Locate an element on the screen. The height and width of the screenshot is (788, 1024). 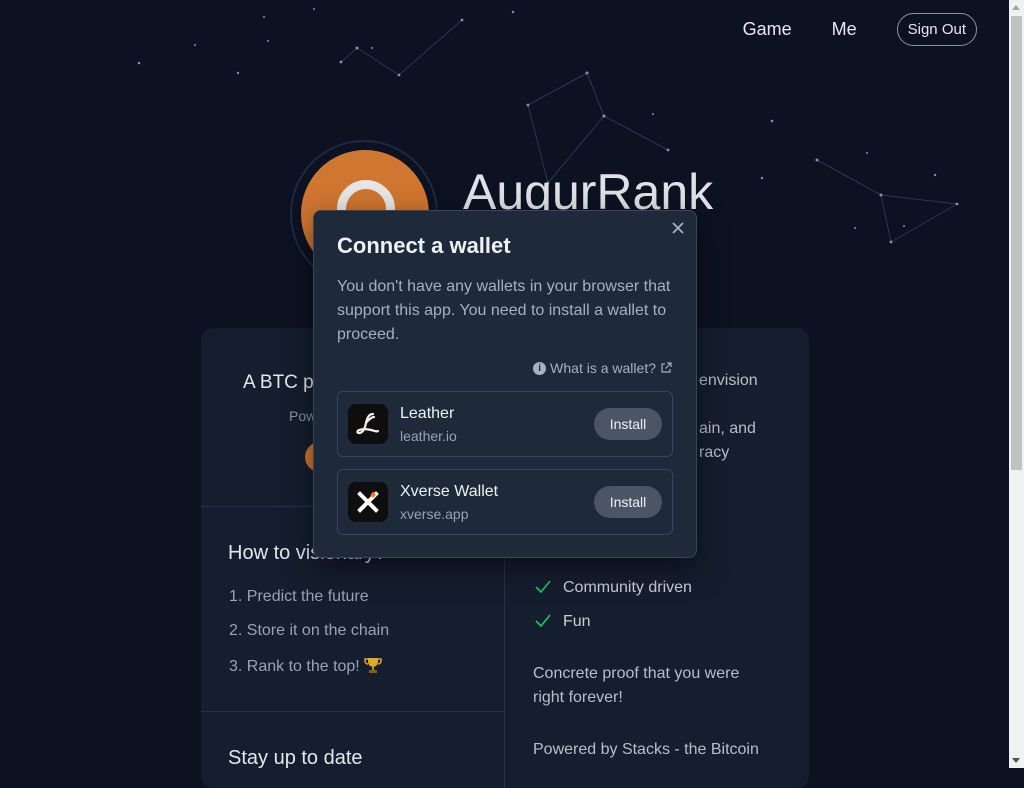
list-item: 1. Predict the future is located at coordinates (299, 596).